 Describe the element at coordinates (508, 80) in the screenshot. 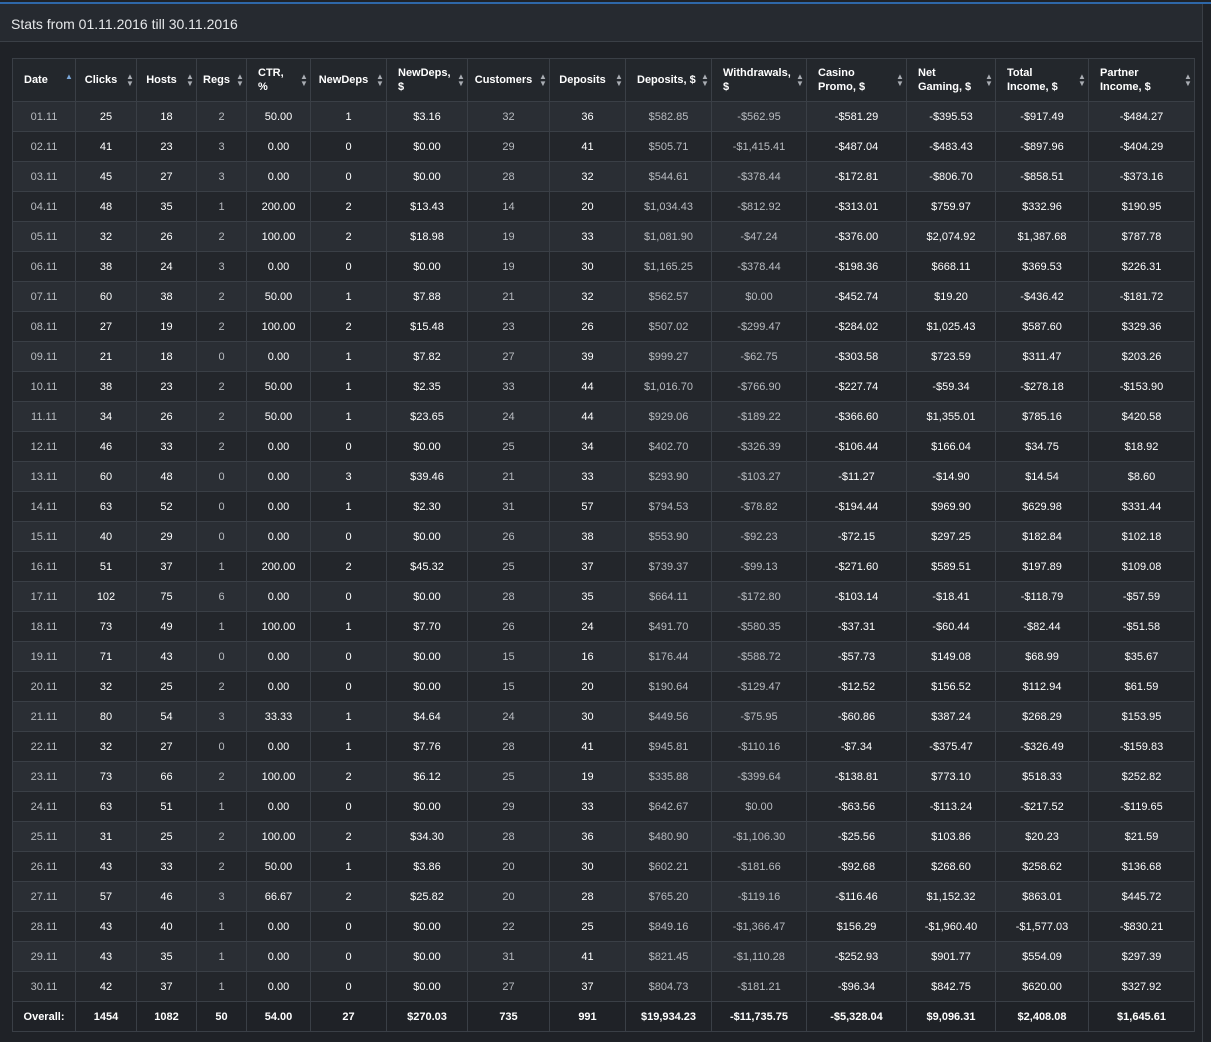

I see `column-header-7: Customers ▲ ▼` at that location.